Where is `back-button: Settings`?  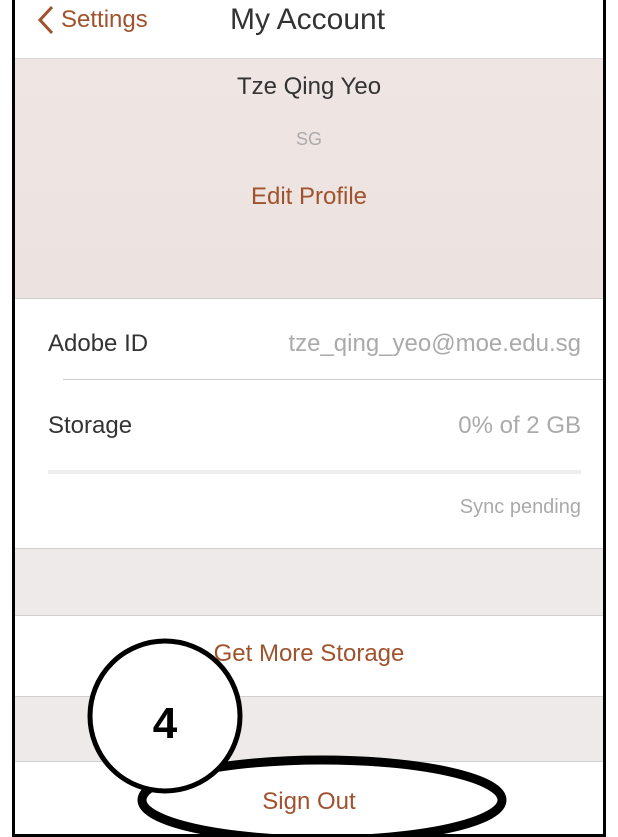 back-button: Settings is located at coordinates (90, 20).